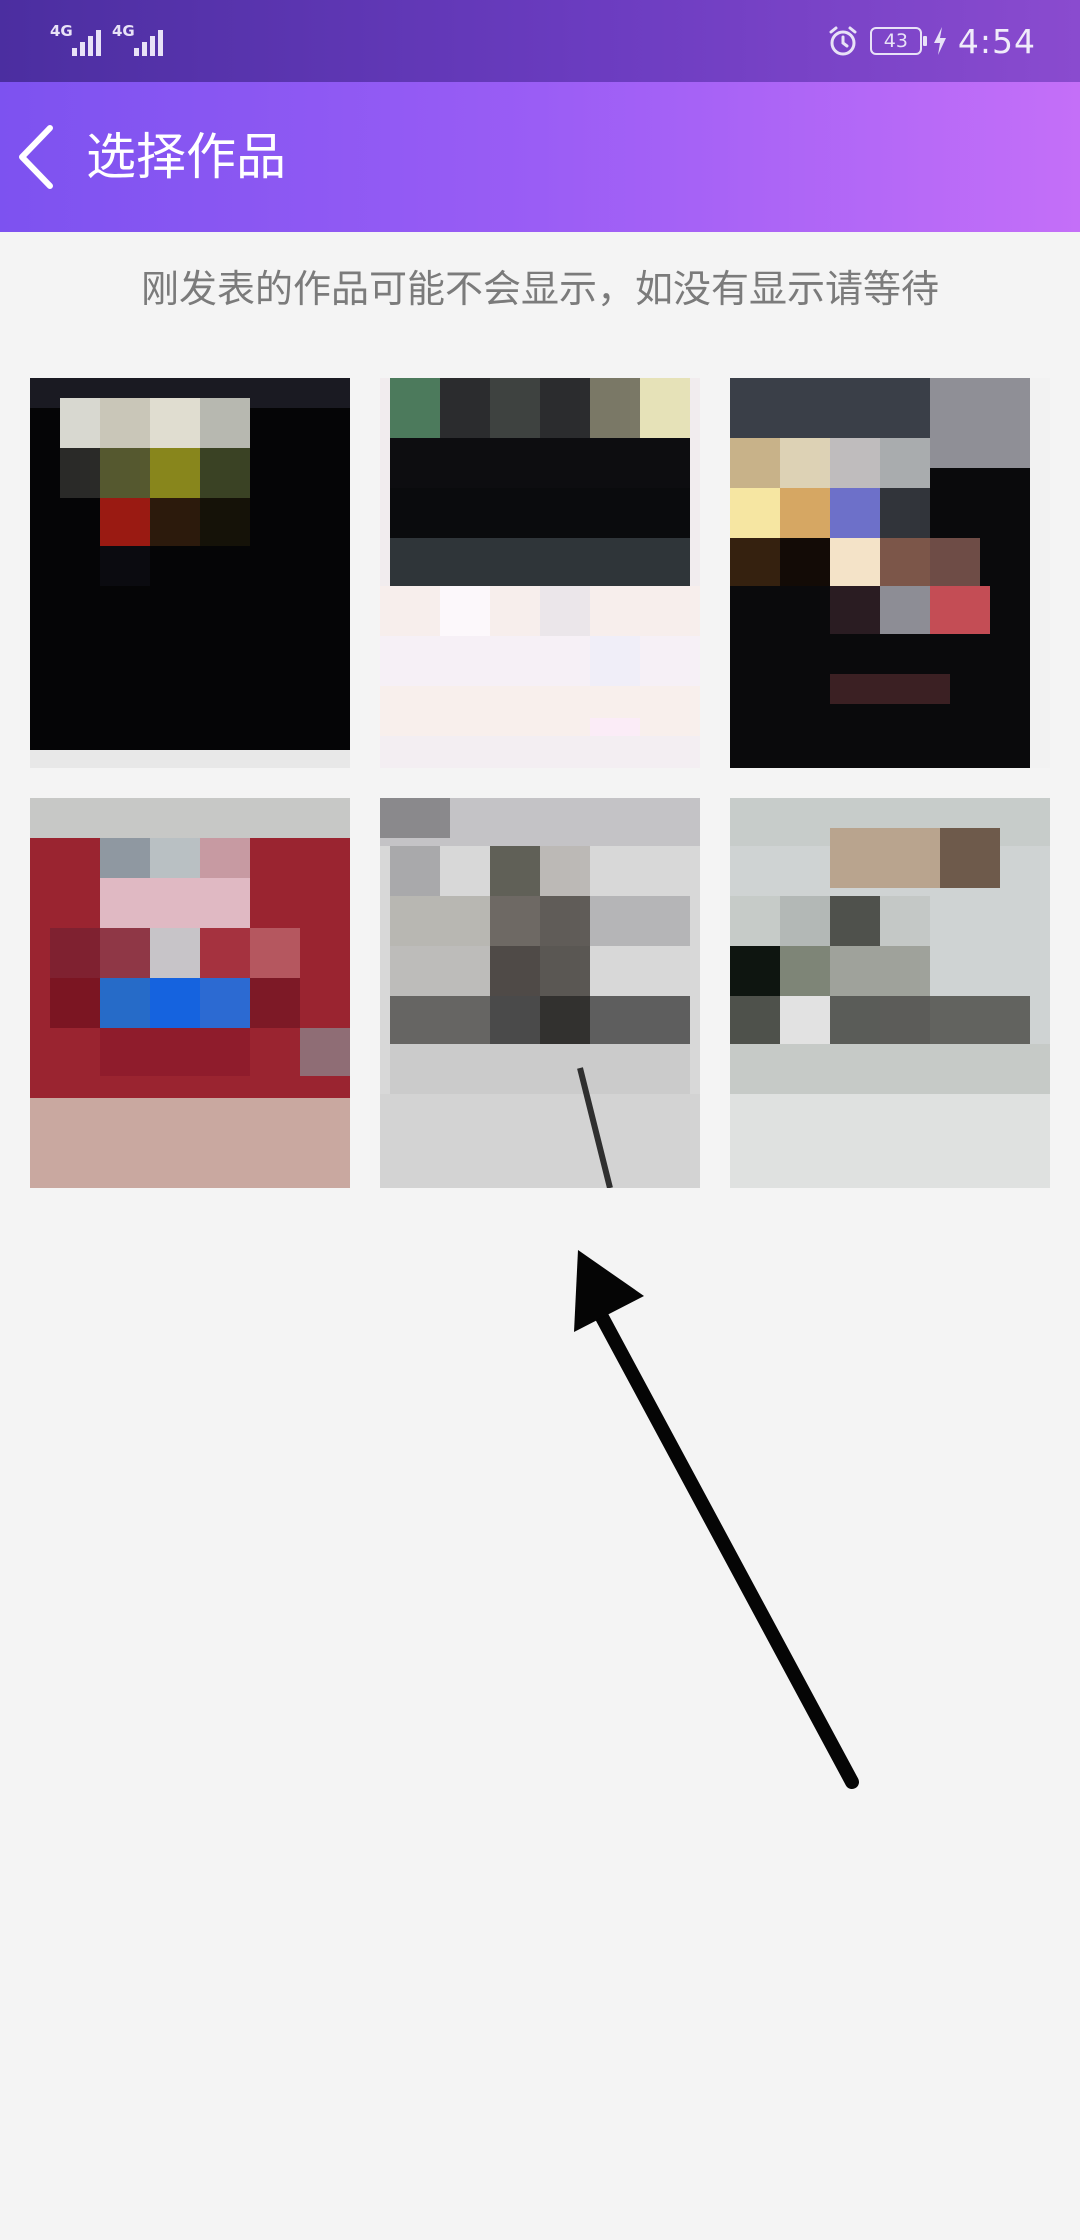 This screenshot has height=2240, width=1080. What do you see at coordinates (996, 41) in the screenshot?
I see `clock-time: 4:54` at bounding box center [996, 41].